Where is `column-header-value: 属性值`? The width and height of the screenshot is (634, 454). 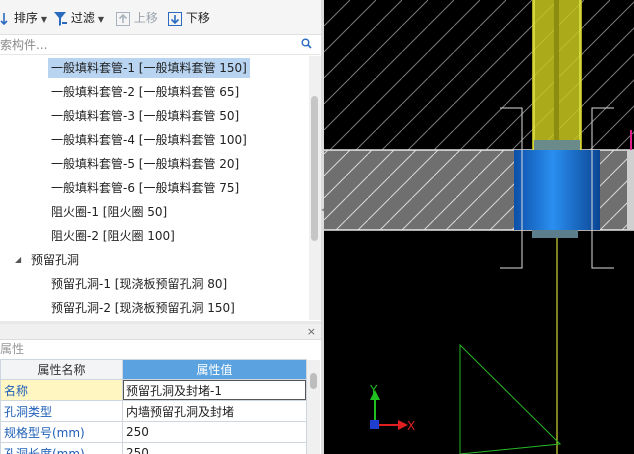
column-header-value: 属性值 is located at coordinates (214, 369).